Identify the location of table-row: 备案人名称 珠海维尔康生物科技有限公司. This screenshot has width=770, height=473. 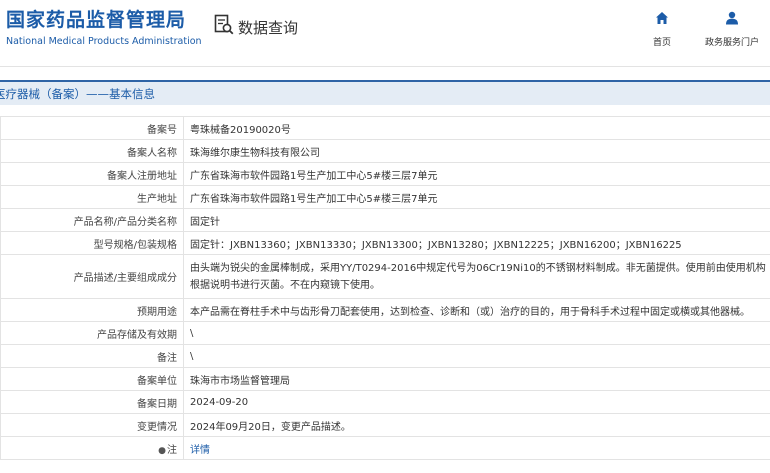
(385, 151).